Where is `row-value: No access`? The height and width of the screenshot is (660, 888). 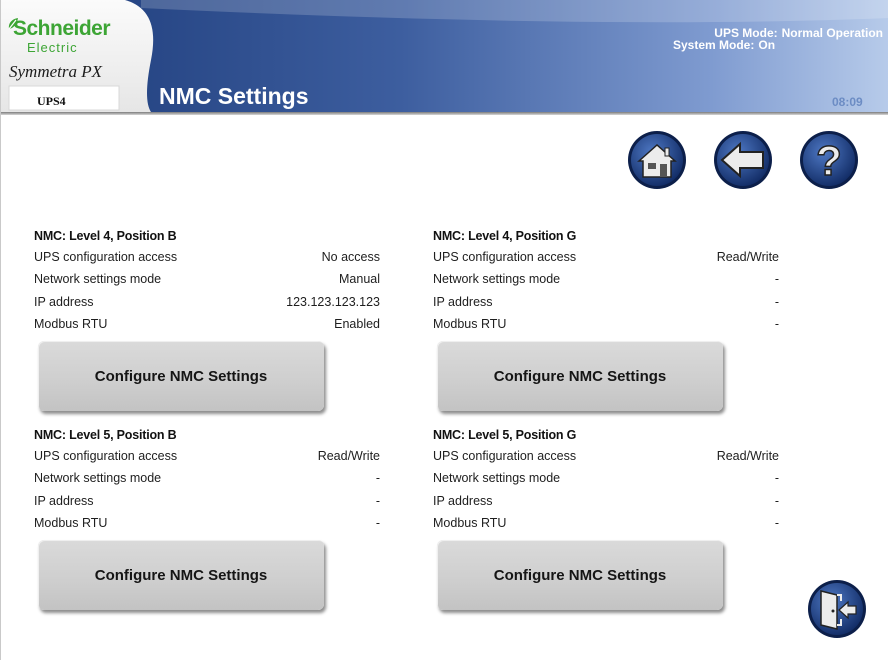 row-value: No access is located at coordinates (350, 257).